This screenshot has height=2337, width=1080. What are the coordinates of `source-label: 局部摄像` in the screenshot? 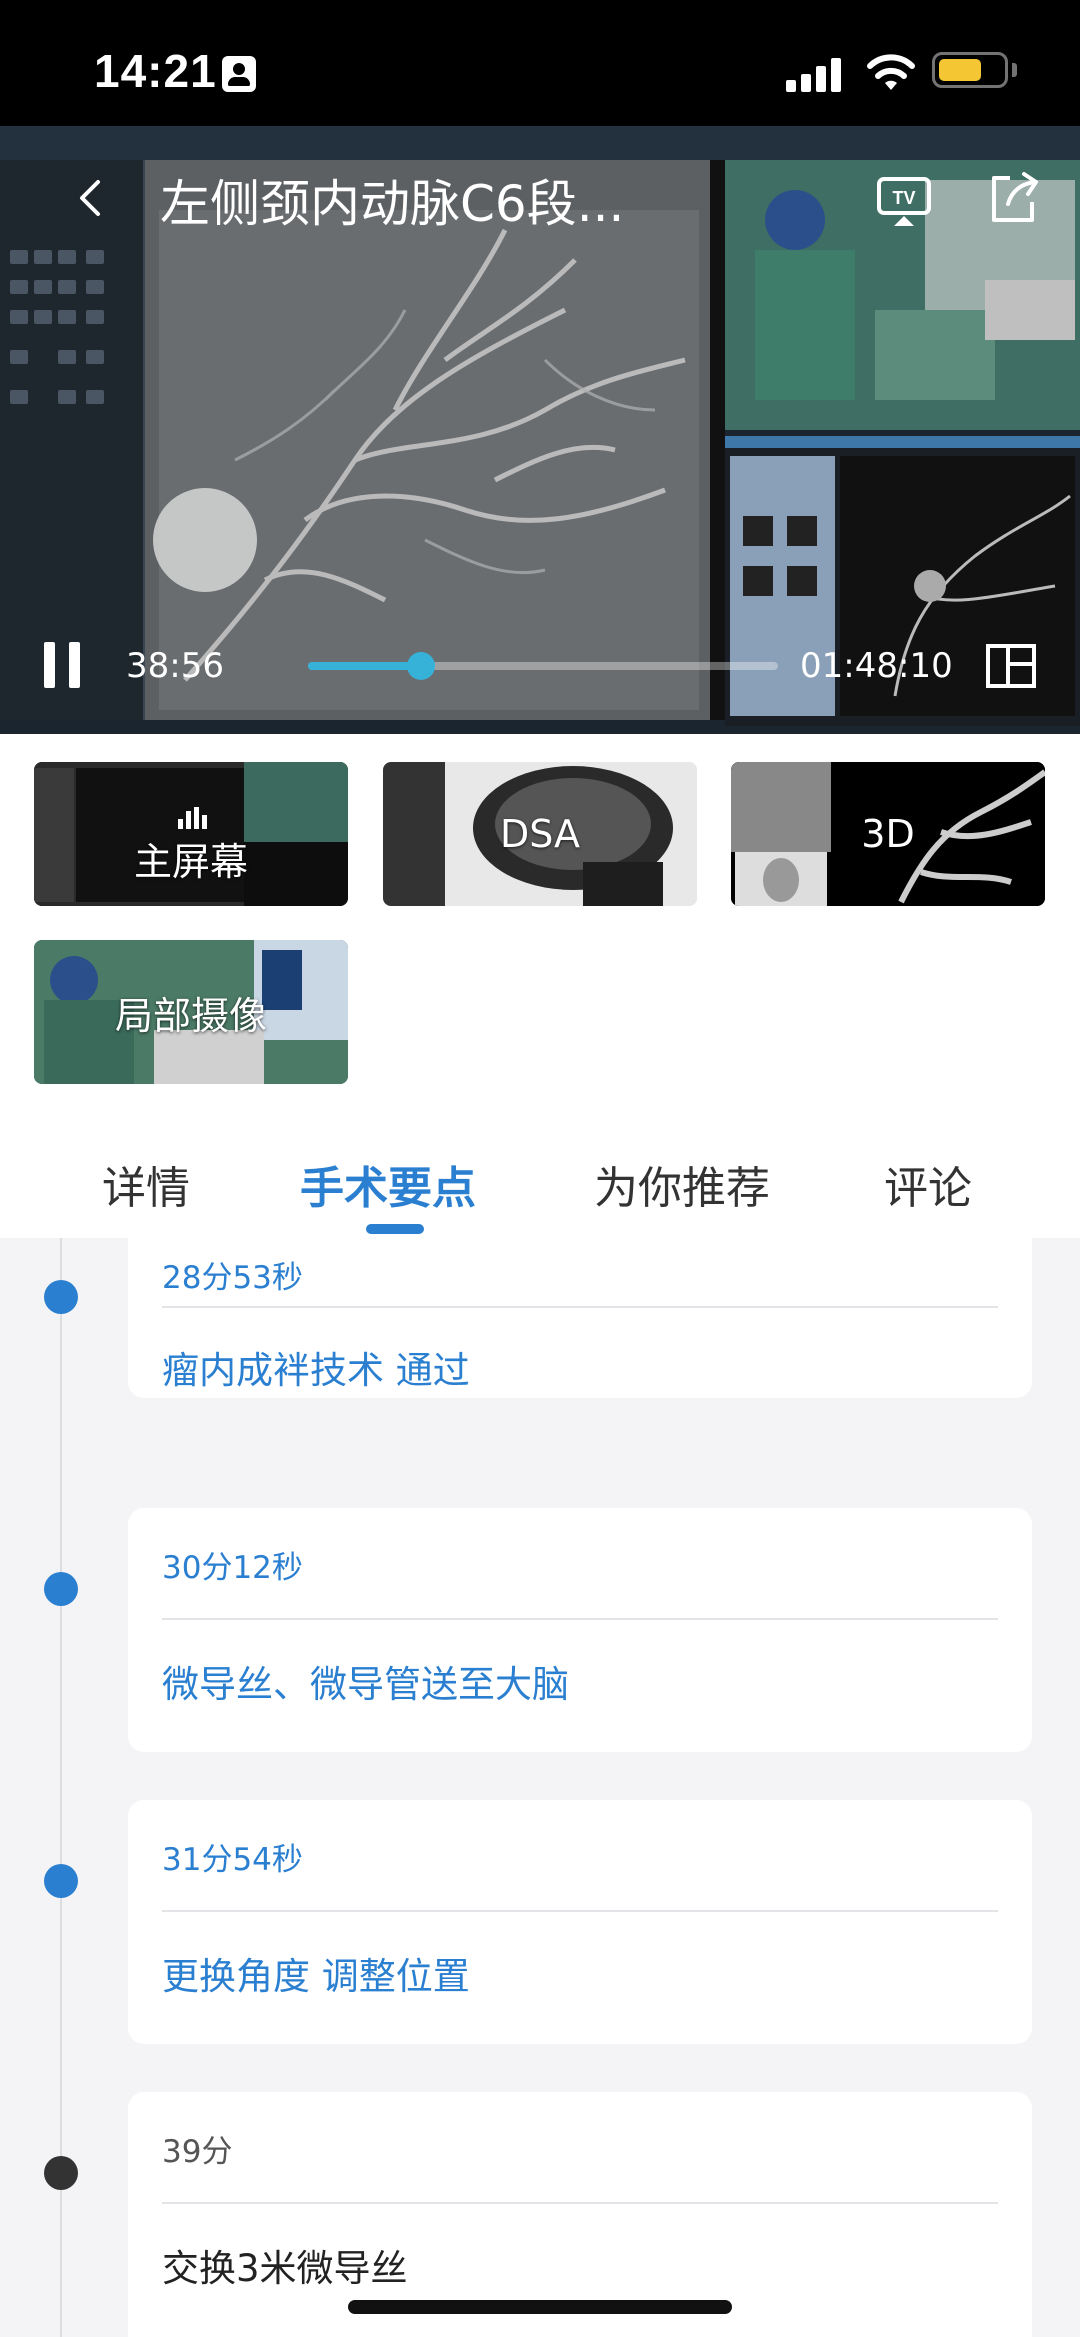 It's located at (190, 1015).